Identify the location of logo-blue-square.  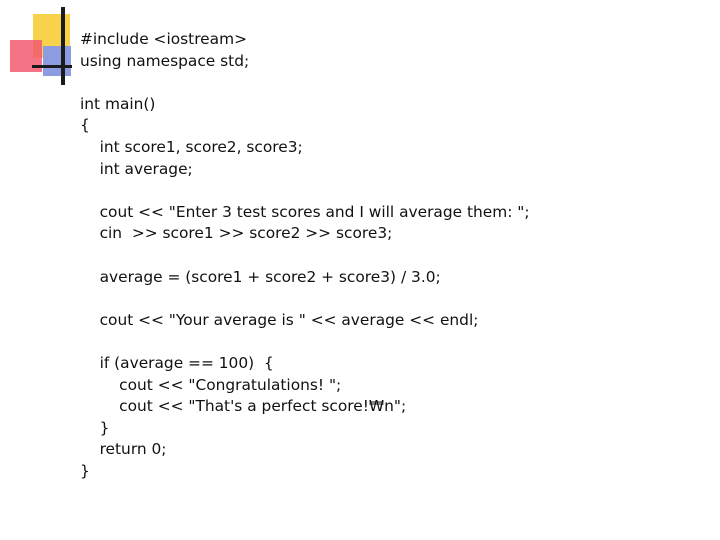
(57, 61).